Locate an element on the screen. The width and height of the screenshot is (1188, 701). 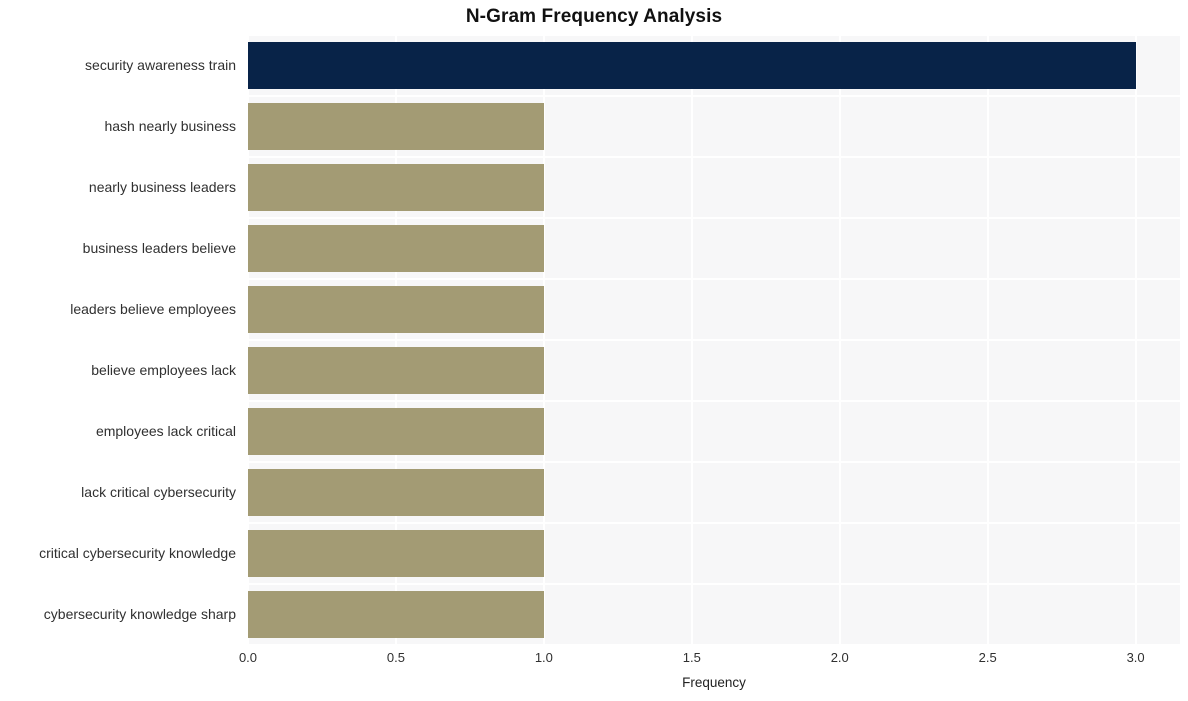
y-axis-tick-label: believe employees lack is located at coordinates (163, 369).